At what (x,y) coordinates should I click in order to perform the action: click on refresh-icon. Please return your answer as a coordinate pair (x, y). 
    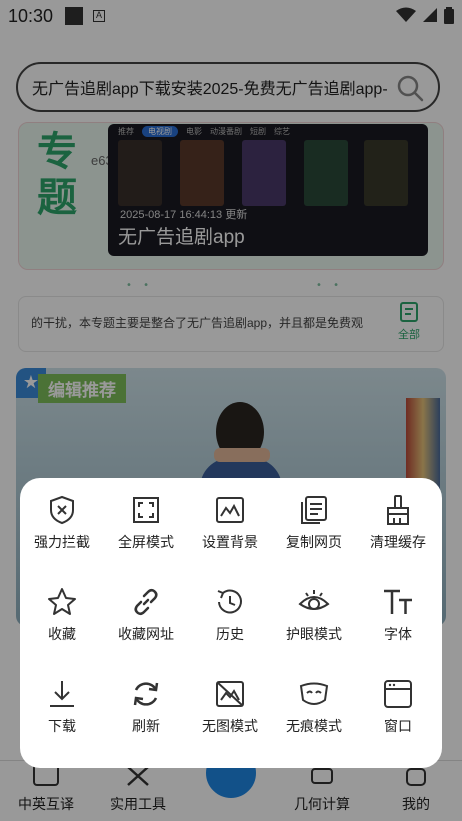
    Looking at the image, I should click on (146, 694).